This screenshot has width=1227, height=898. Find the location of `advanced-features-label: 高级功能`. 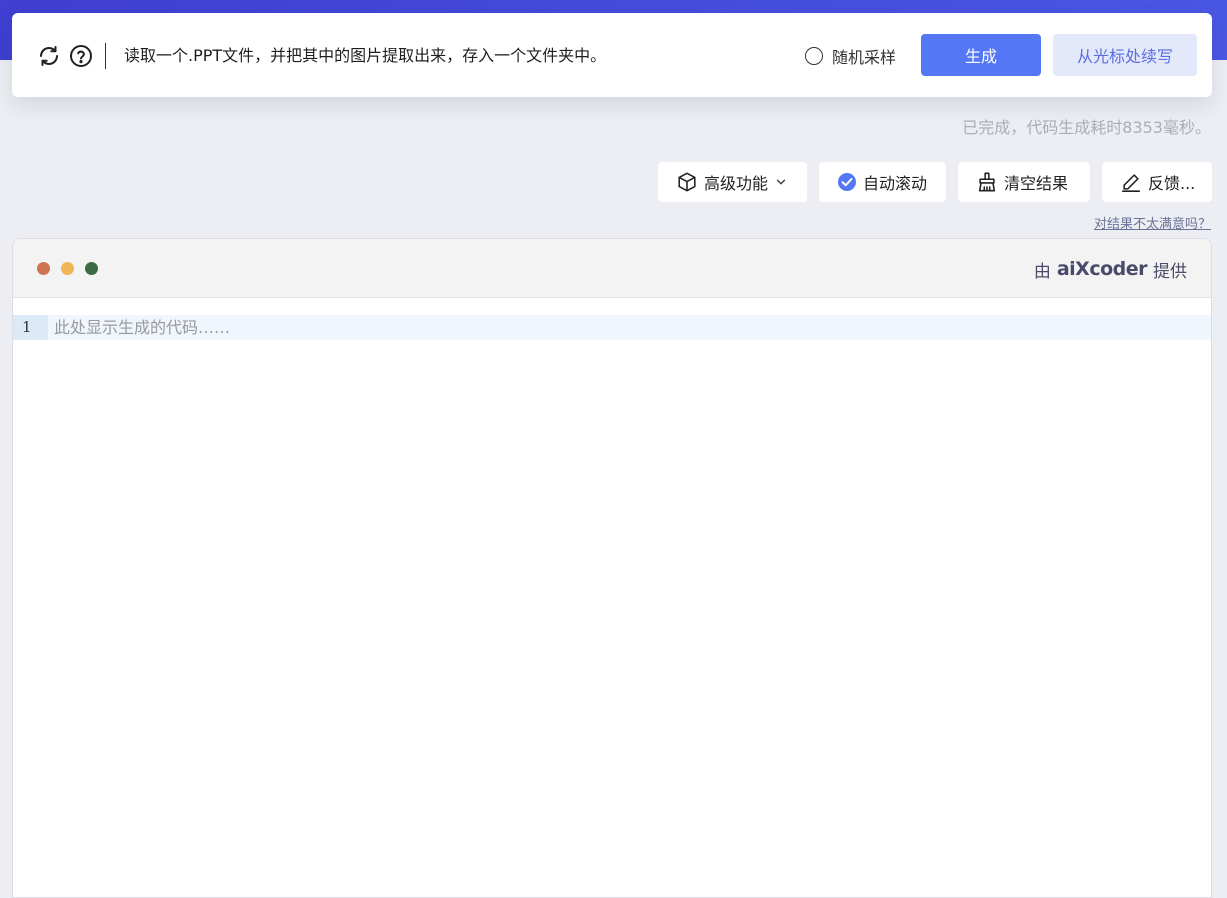

advanced-features-label: 高级功能 is located at coordinates (736, 183).